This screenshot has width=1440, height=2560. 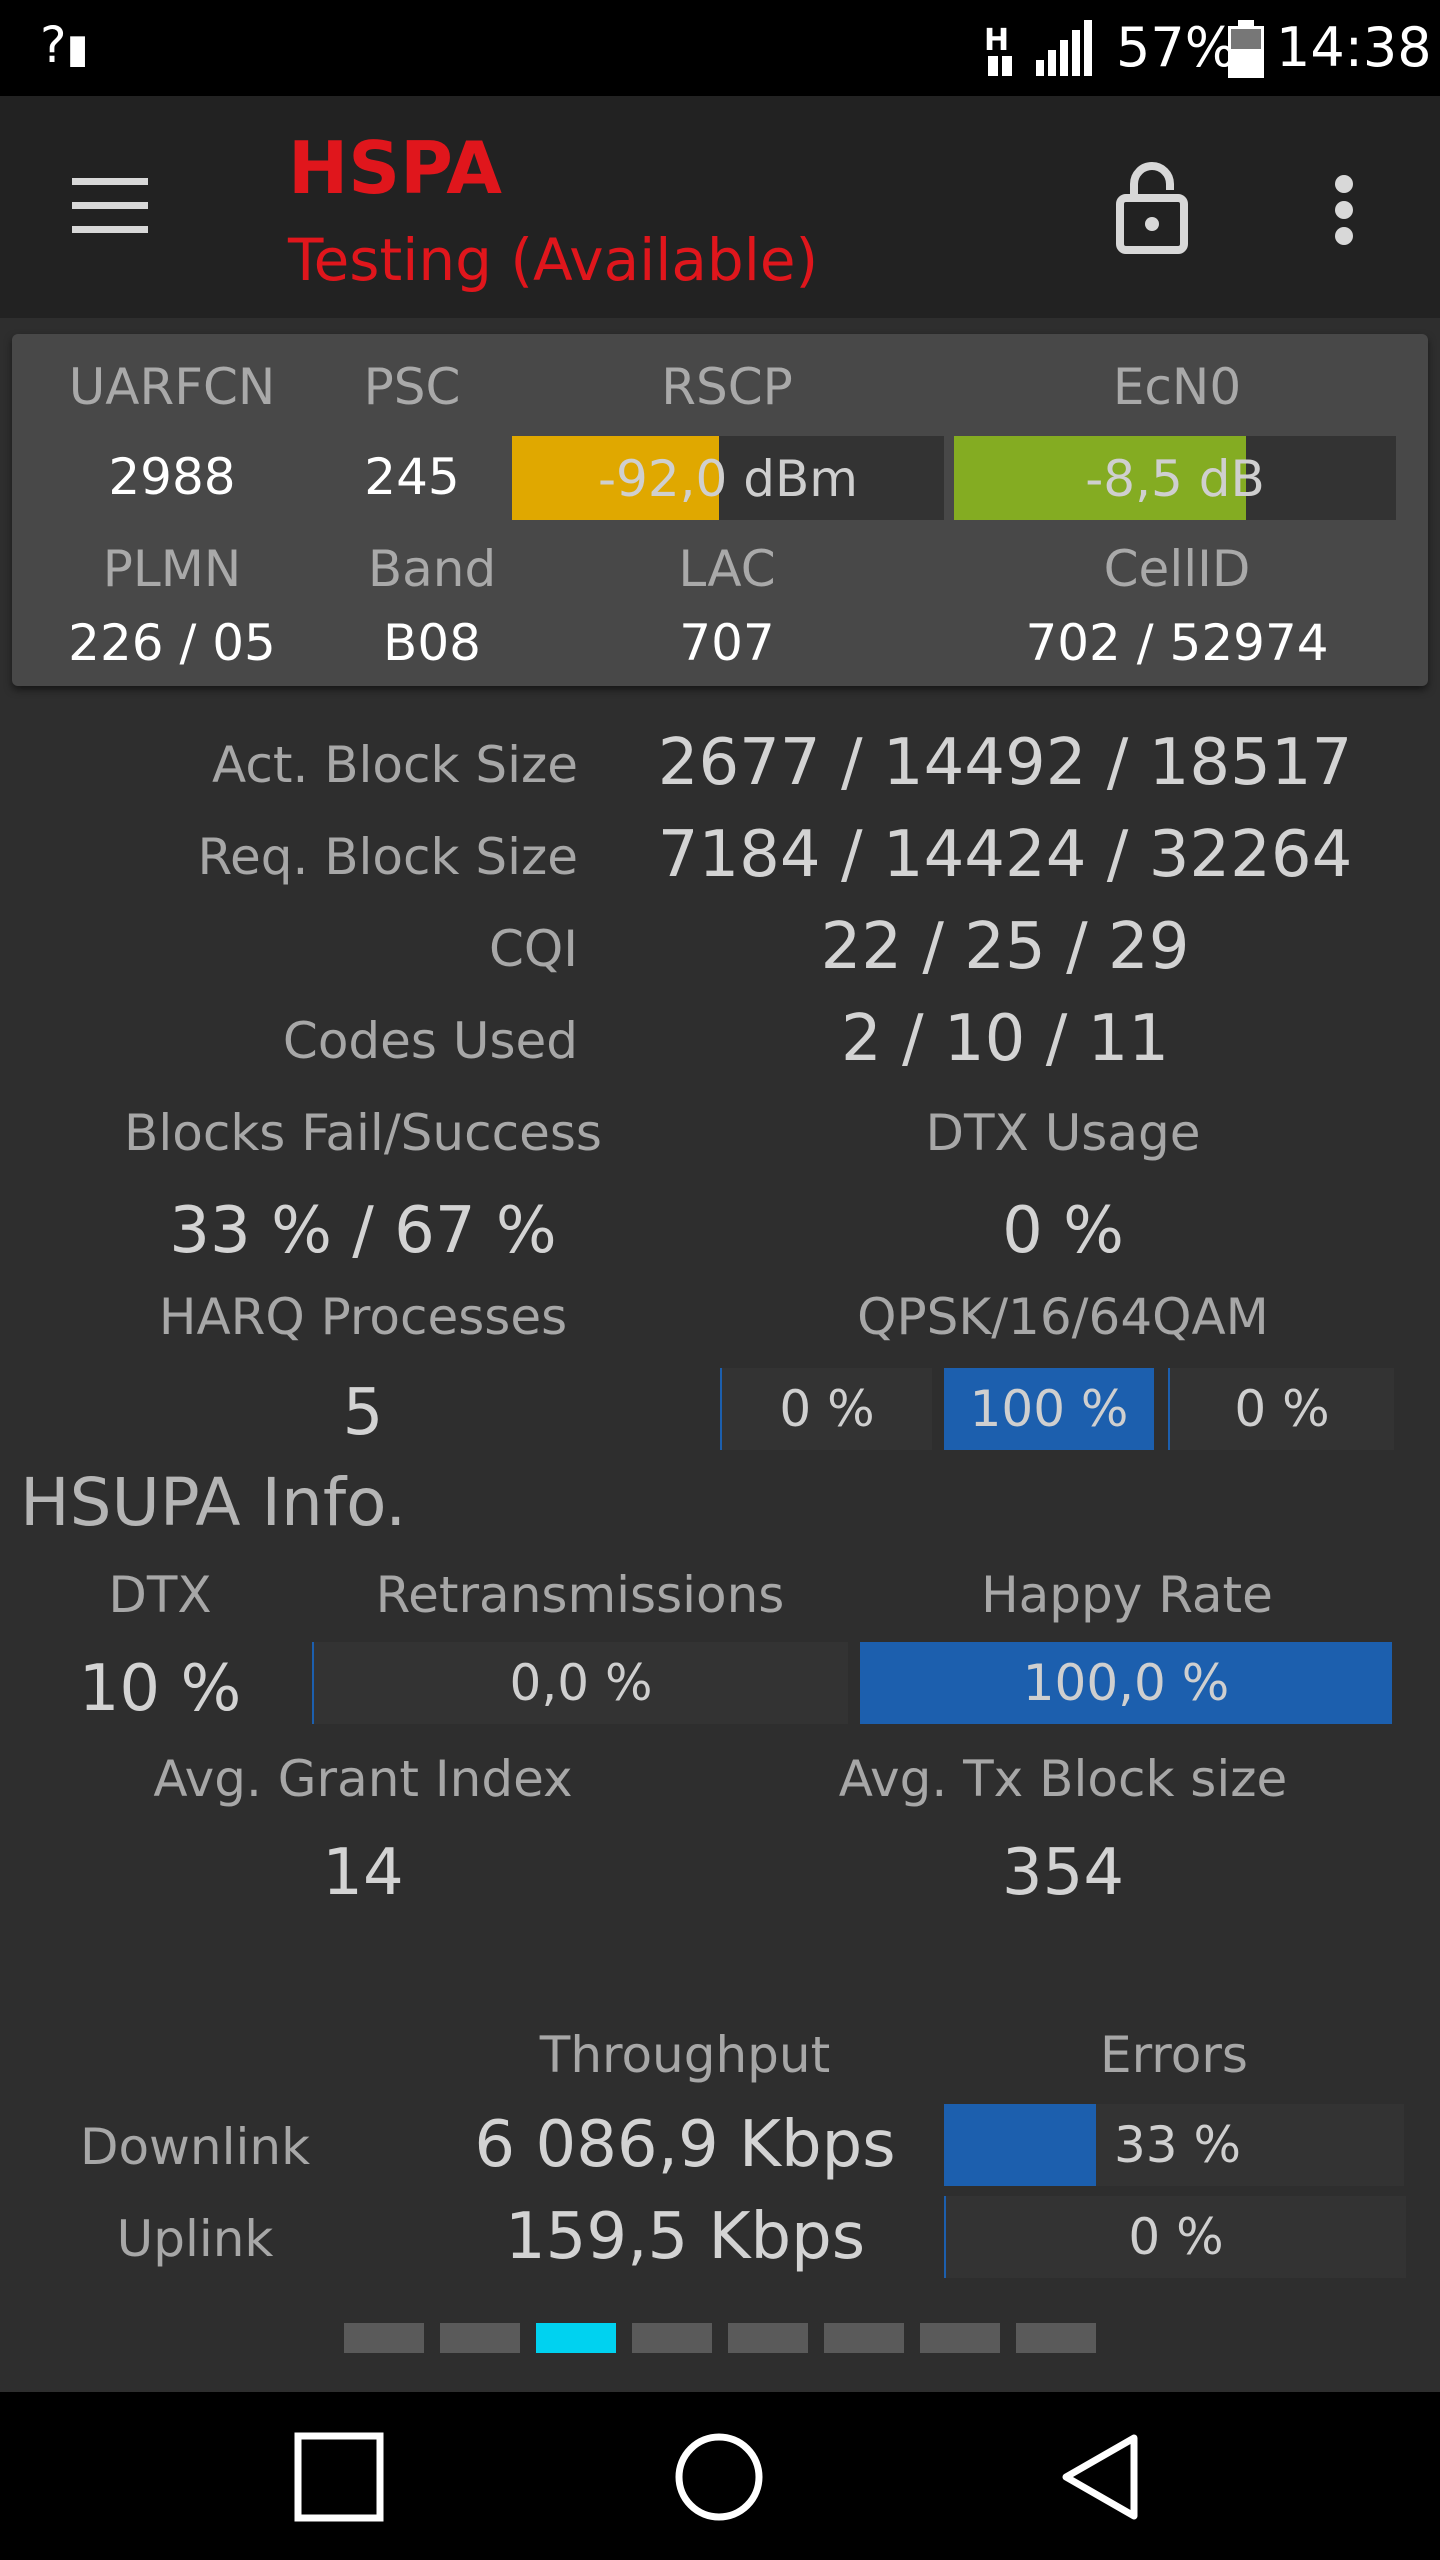 I want to click on errors-label: Errors, so click(x=1174, y=2055).